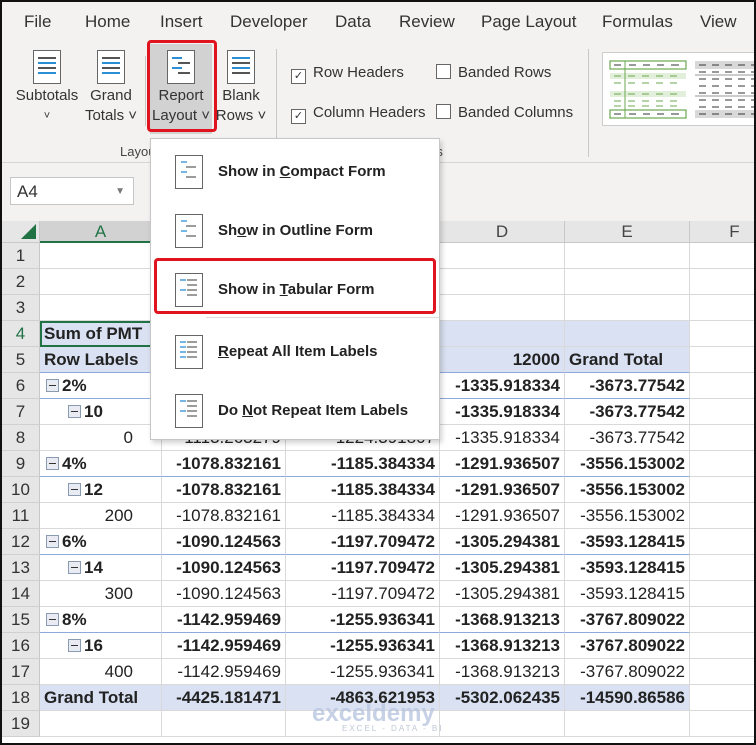 This screenshot has height=745, width=756. I want to click on row-header: 4, so click(21, 334).